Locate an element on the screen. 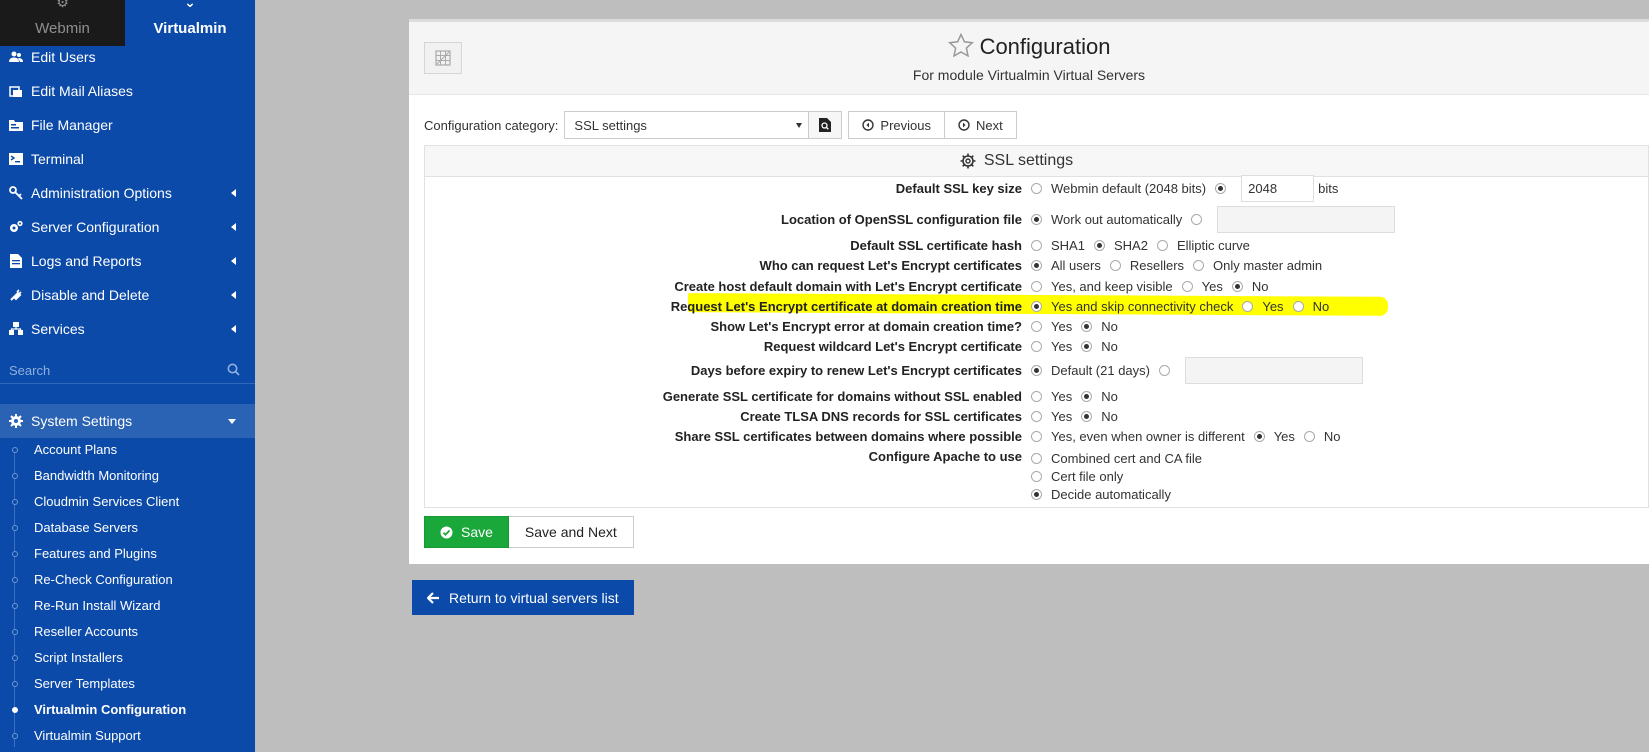  sidebar-sub-virtualmin-support: Virtualmin Support is located at coordinates (87, 735).